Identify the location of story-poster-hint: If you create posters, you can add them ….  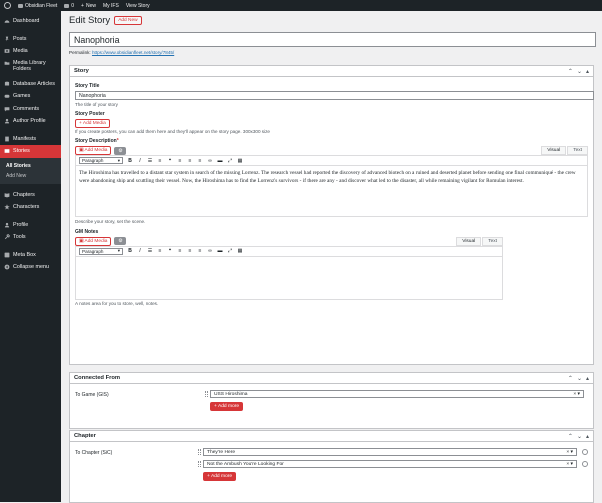
(172, 131).